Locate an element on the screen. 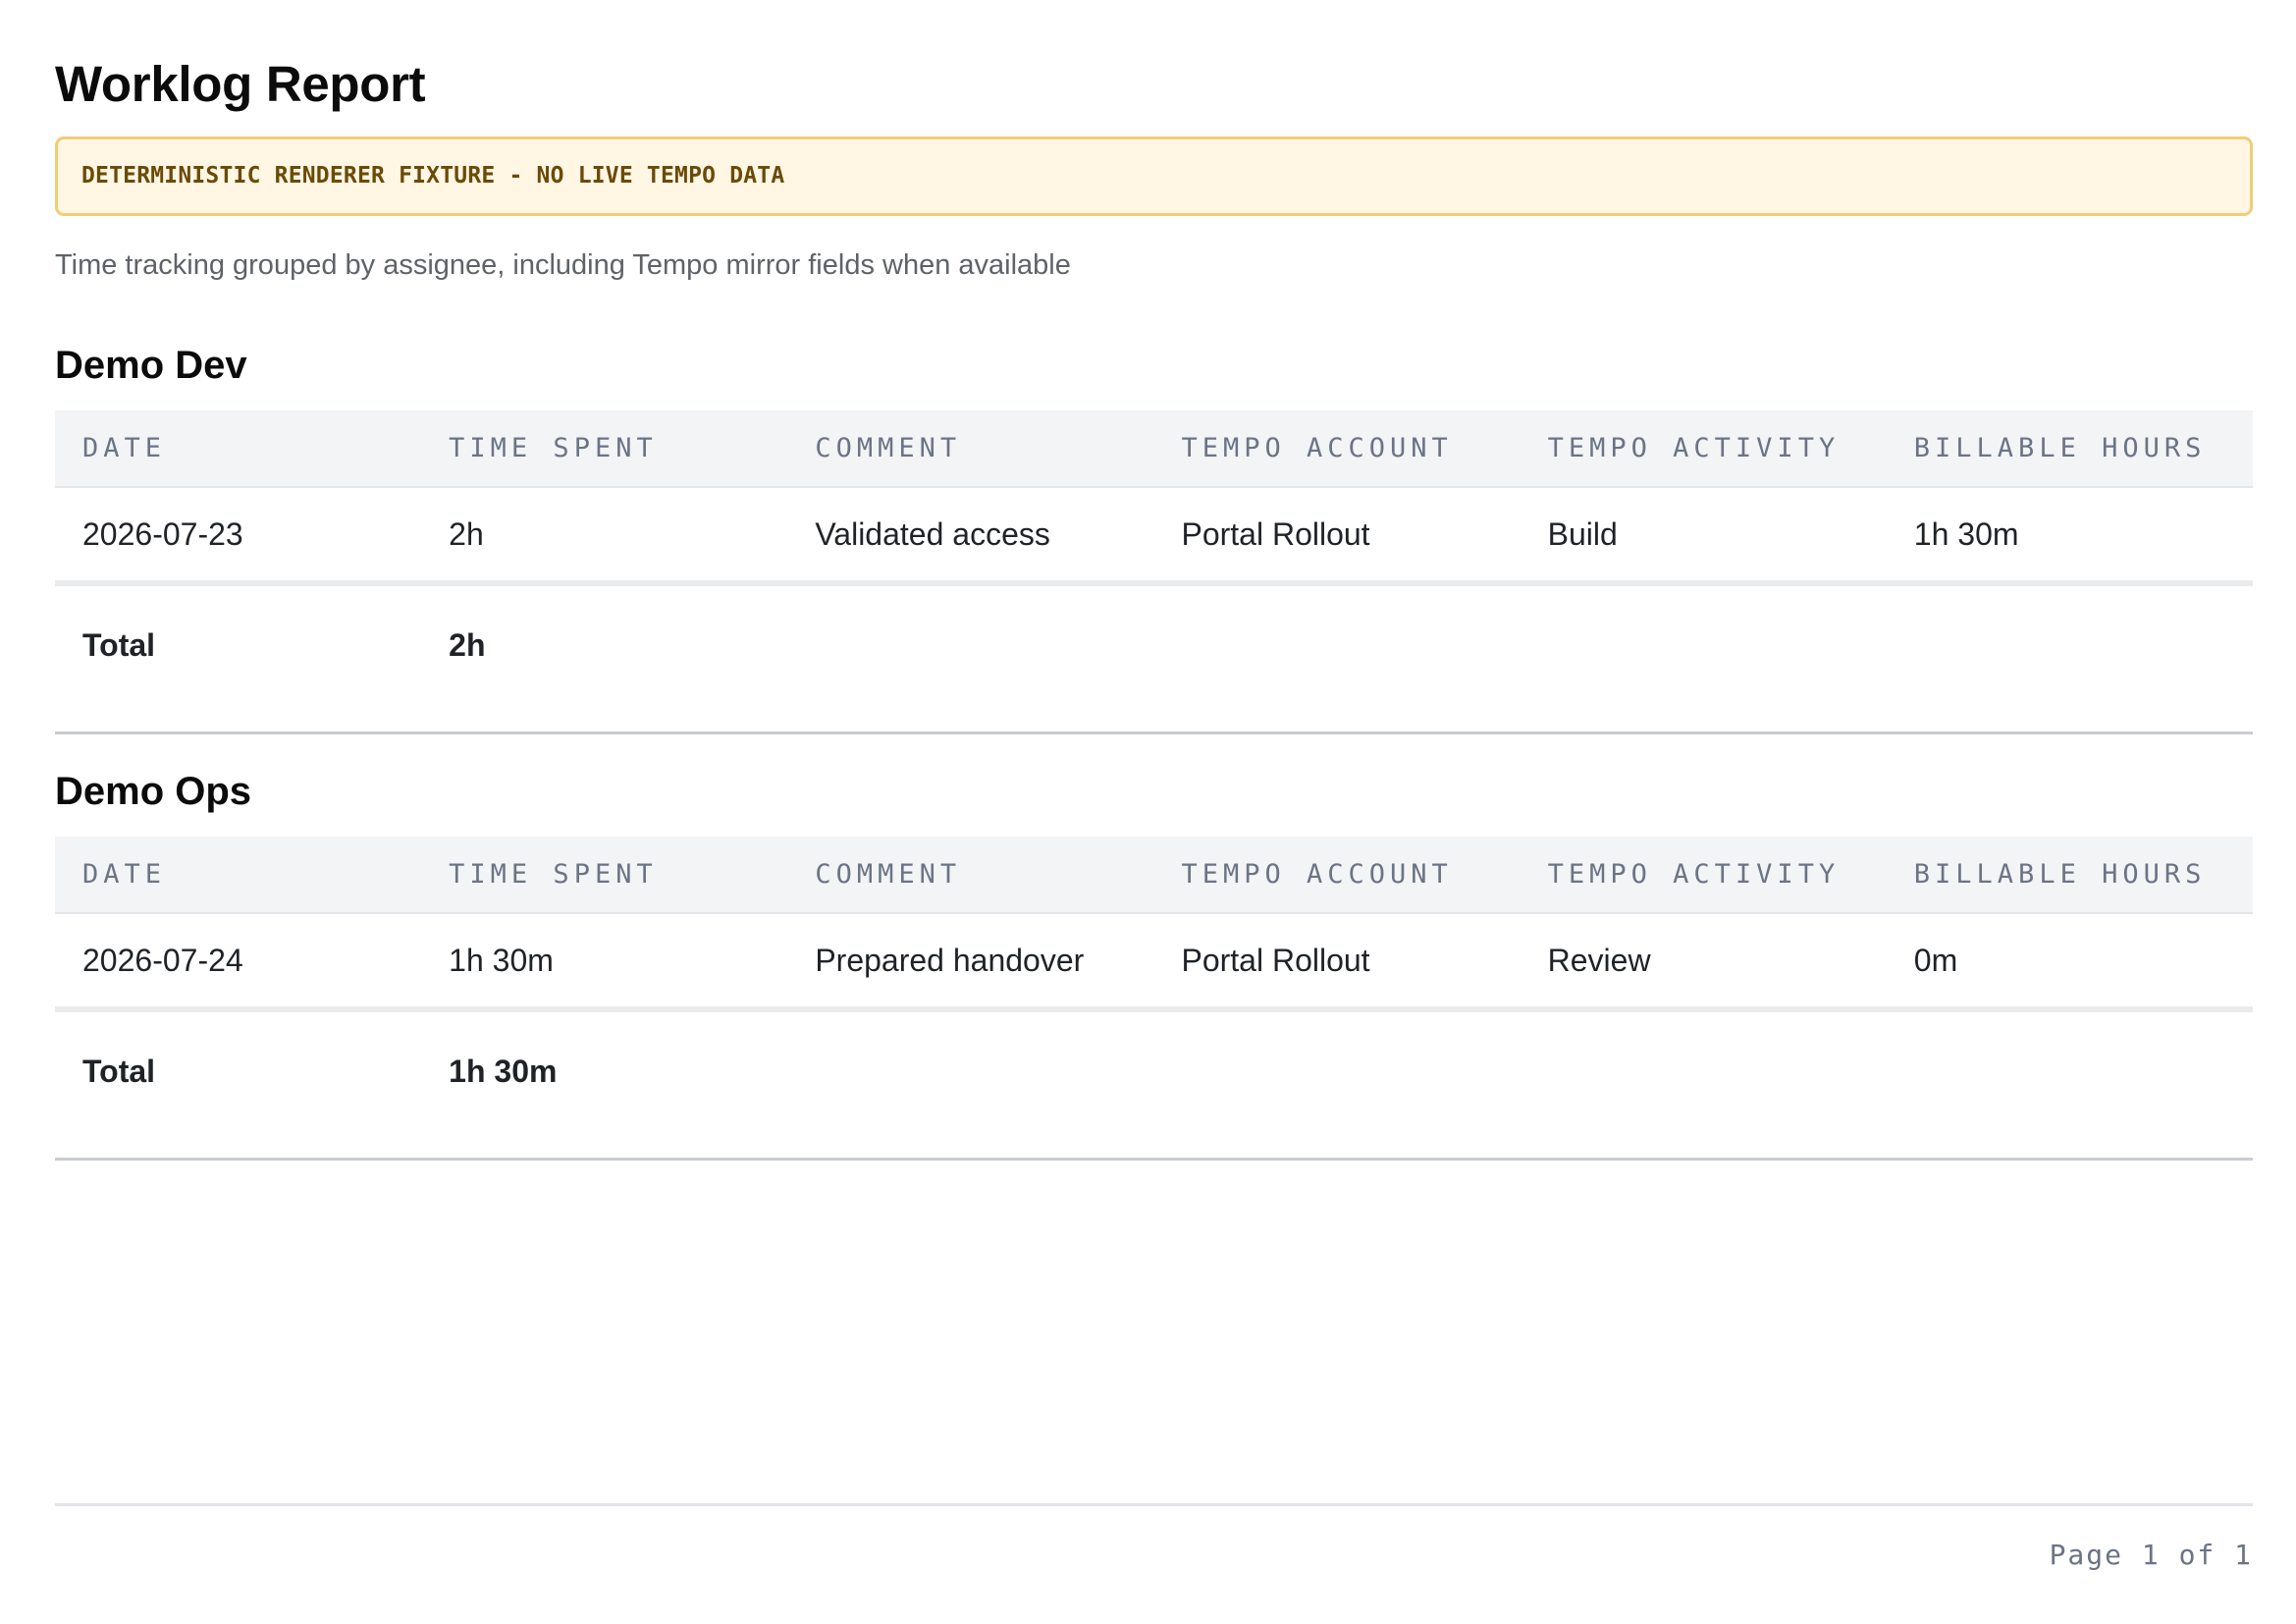 The image size is (2296, 1624). report-title: Worklog Report is located at coordinates (241, 84).